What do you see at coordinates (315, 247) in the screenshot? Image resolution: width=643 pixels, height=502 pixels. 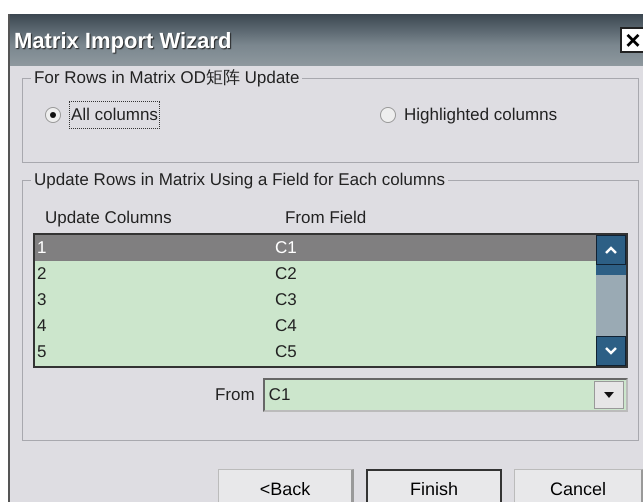 I see `list-row: 1 C1` at bounding box center [315, 247].